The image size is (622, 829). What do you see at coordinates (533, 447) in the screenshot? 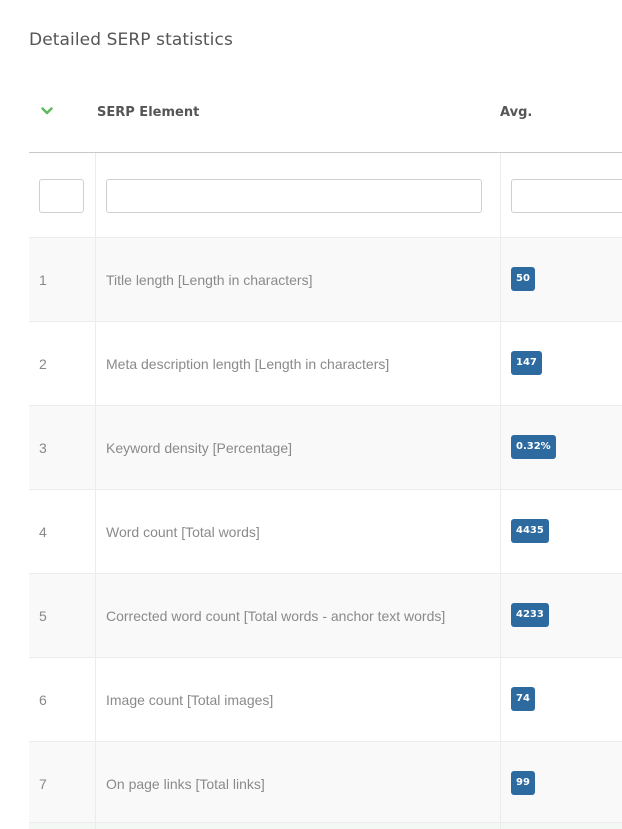
I see `avg-value-badge: 0.32%` at bounding box center [533, 447].